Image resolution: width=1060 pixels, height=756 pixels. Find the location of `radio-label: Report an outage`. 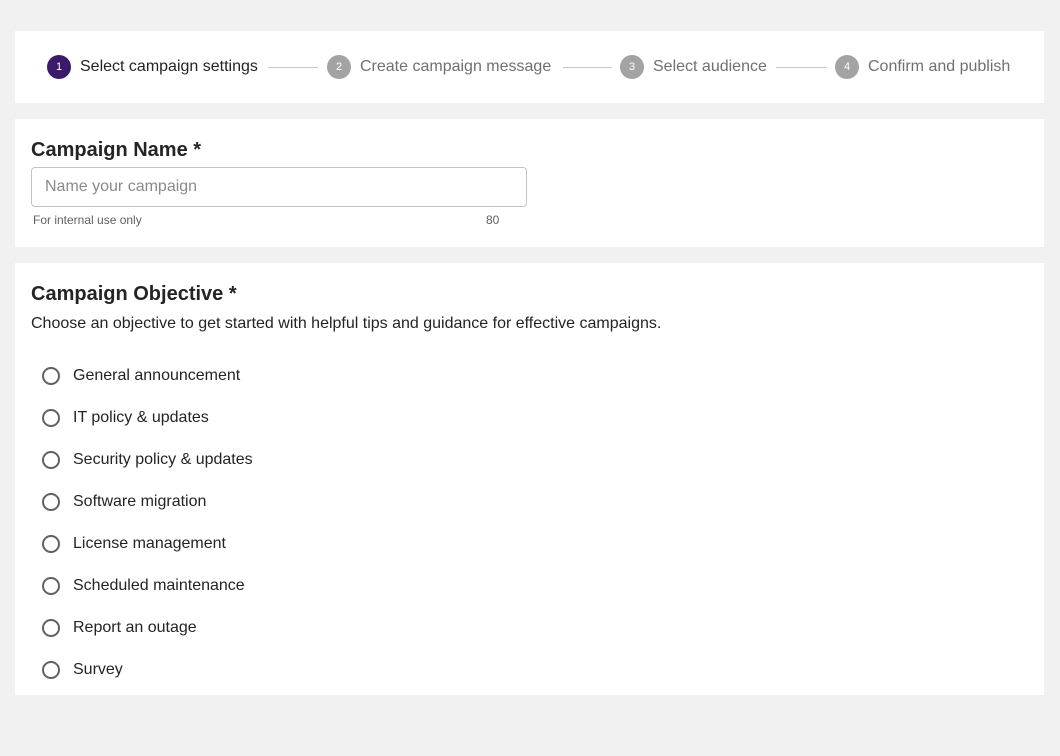

radio-label: Report an outage is located at coordinates (135, 627).